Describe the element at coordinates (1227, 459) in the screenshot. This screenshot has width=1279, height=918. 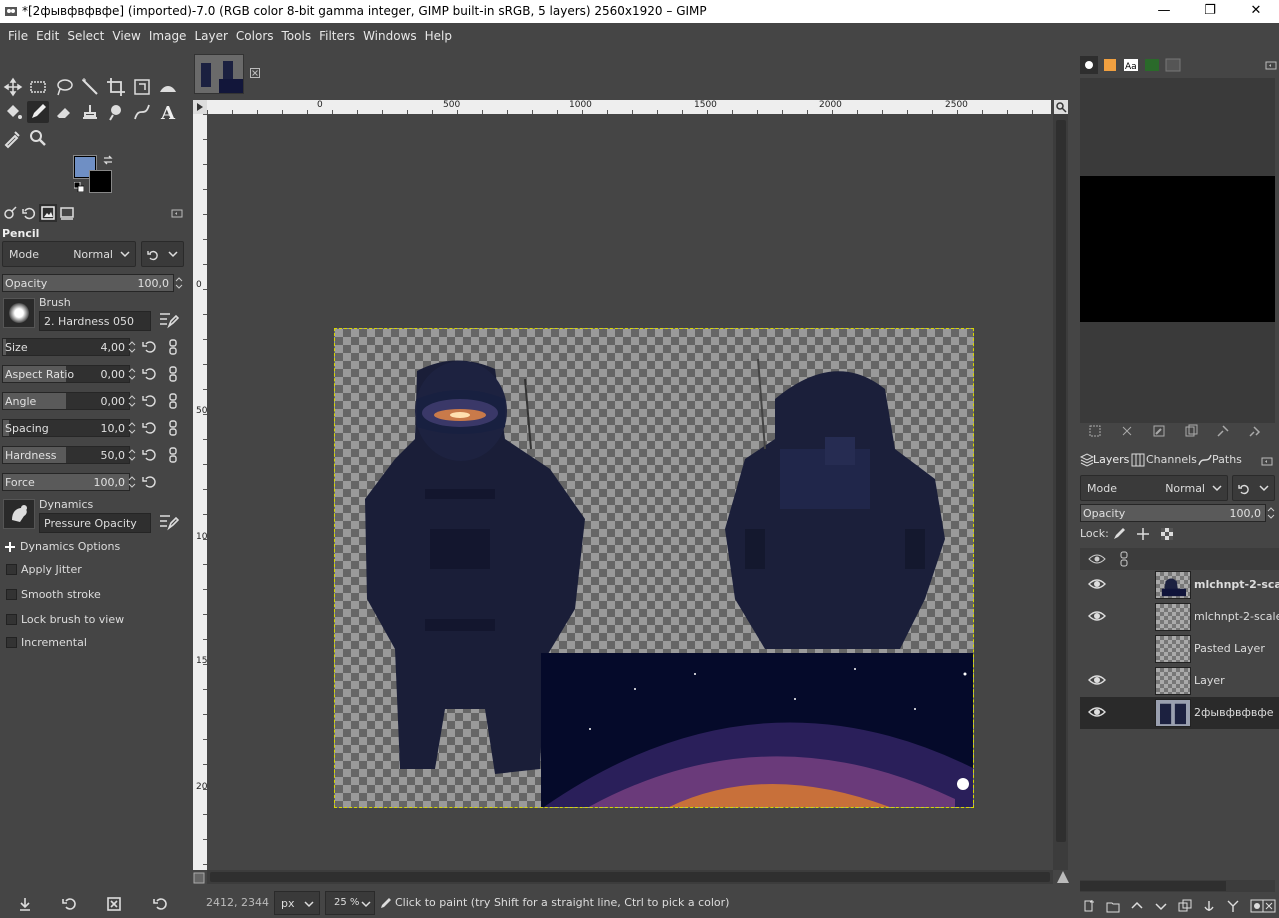
I see `paths-tab: Paths` at that location.